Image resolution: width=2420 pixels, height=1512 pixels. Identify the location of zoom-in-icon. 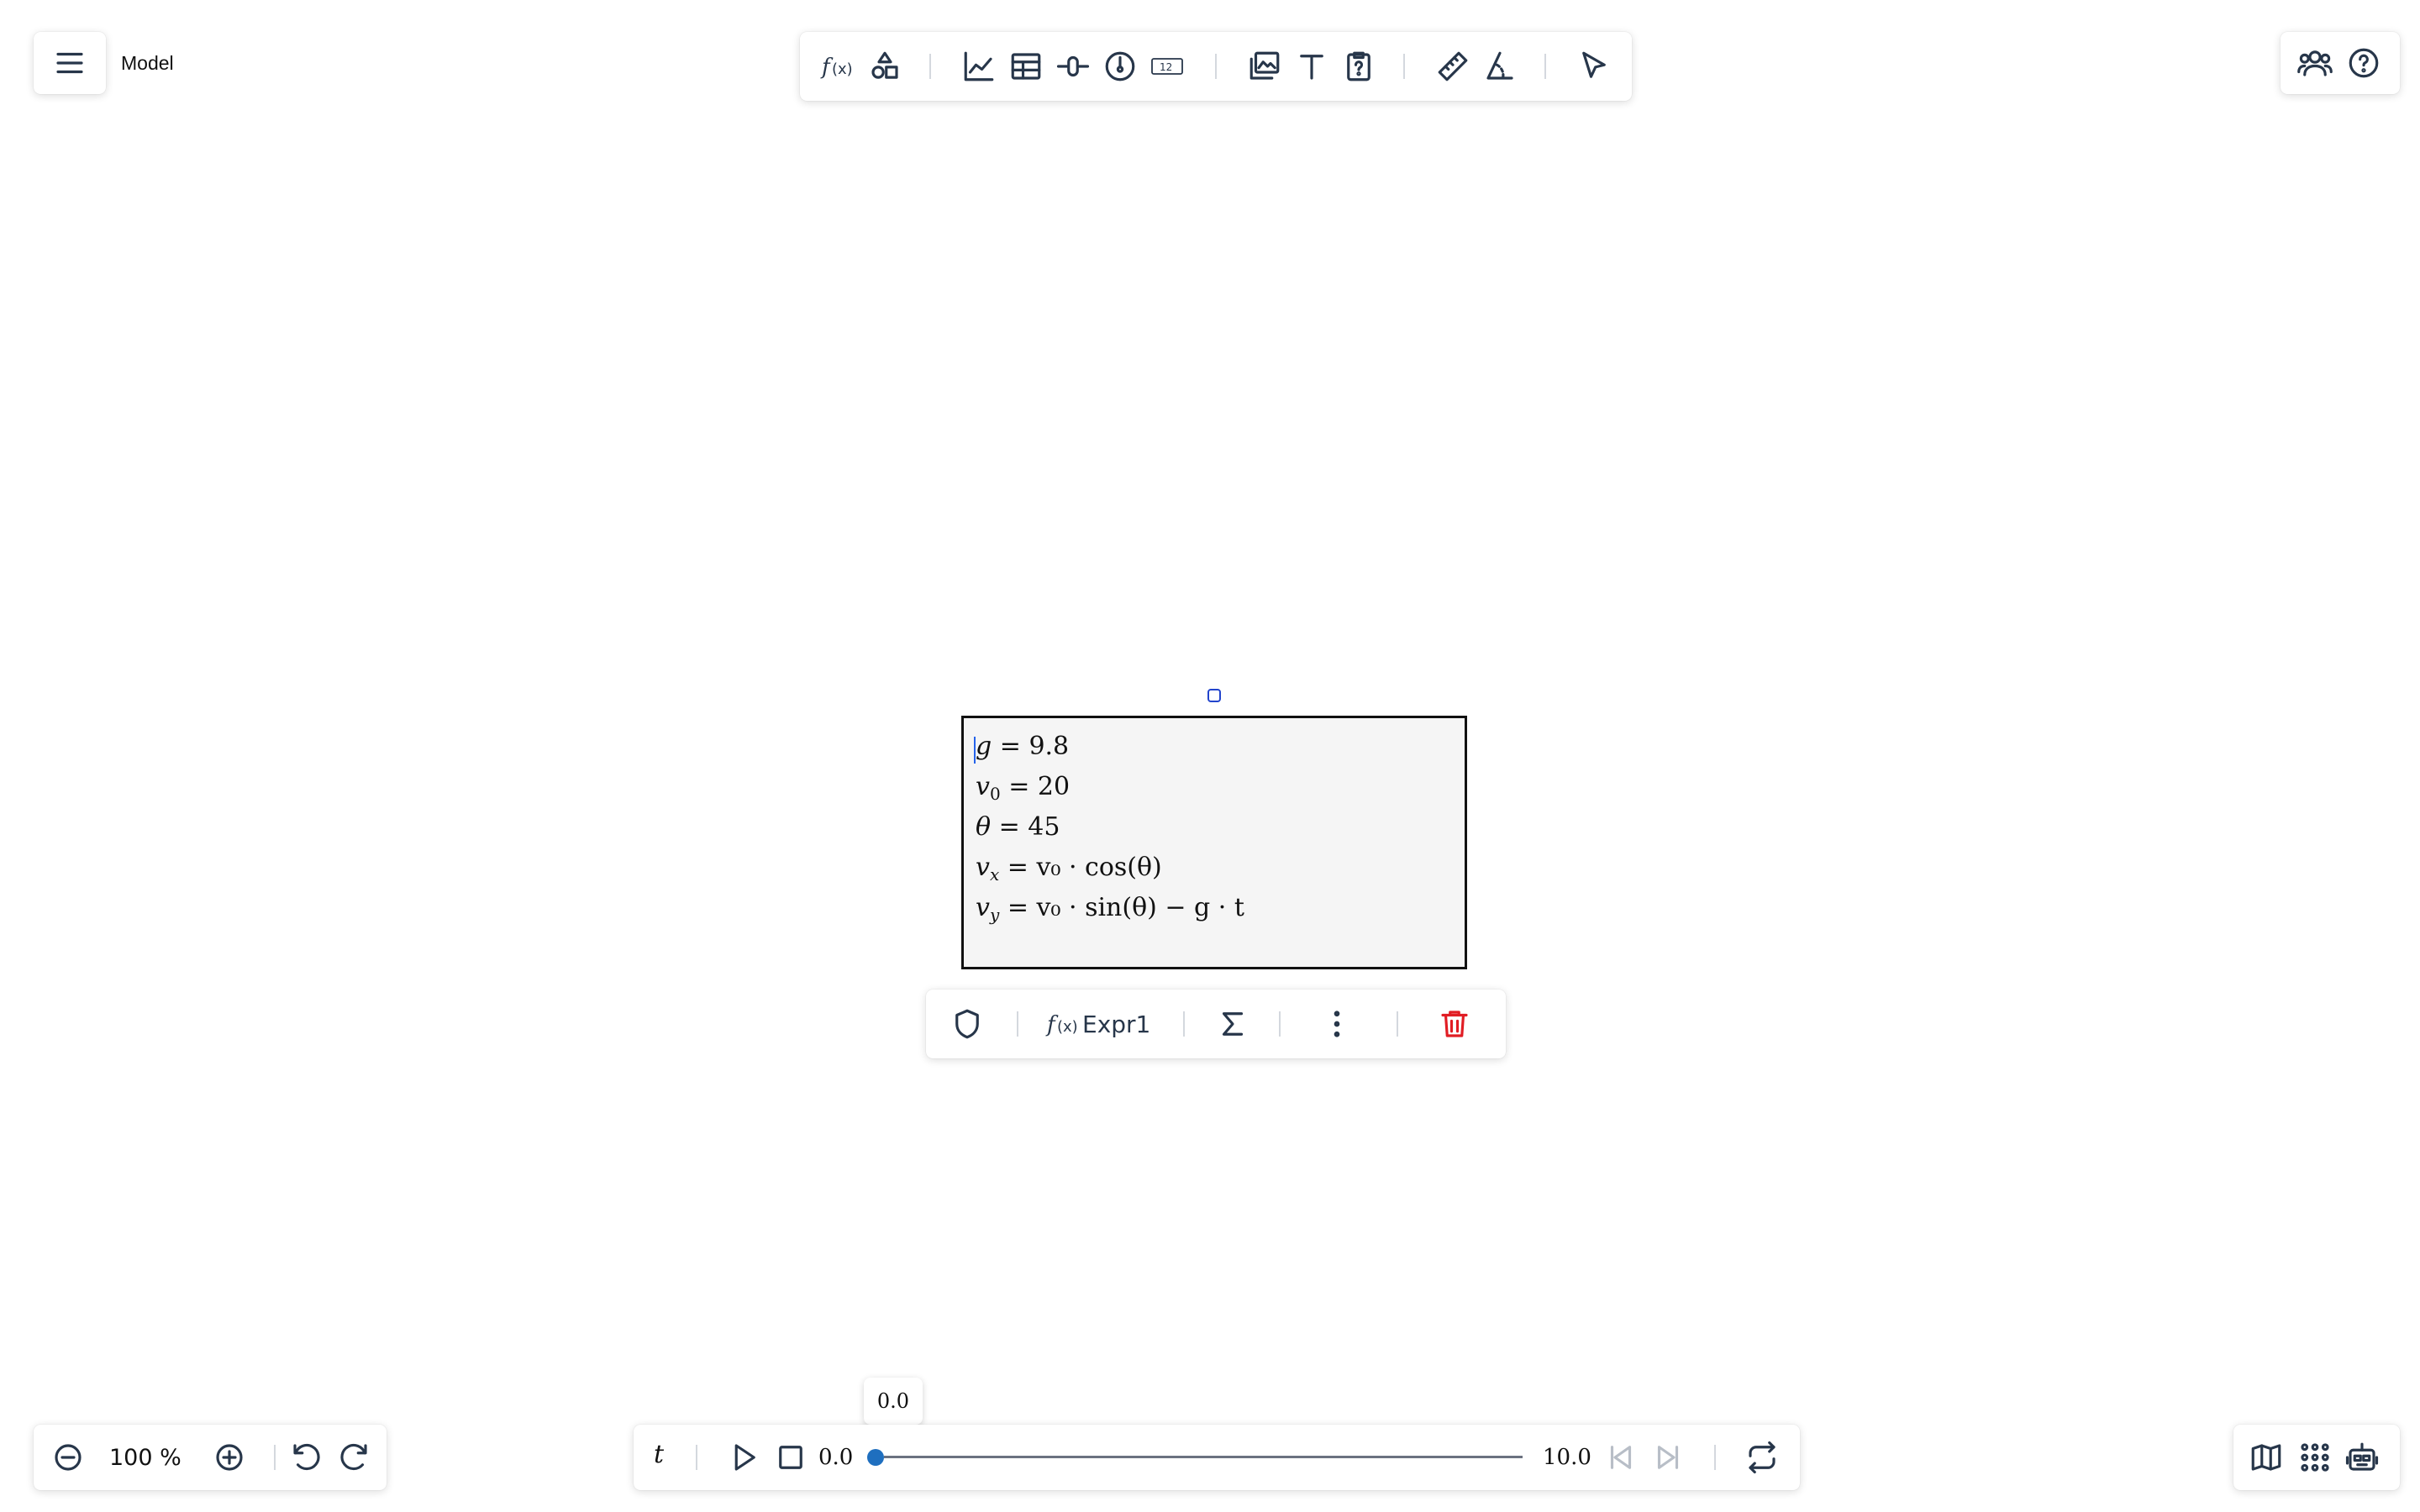
(229, 1457).